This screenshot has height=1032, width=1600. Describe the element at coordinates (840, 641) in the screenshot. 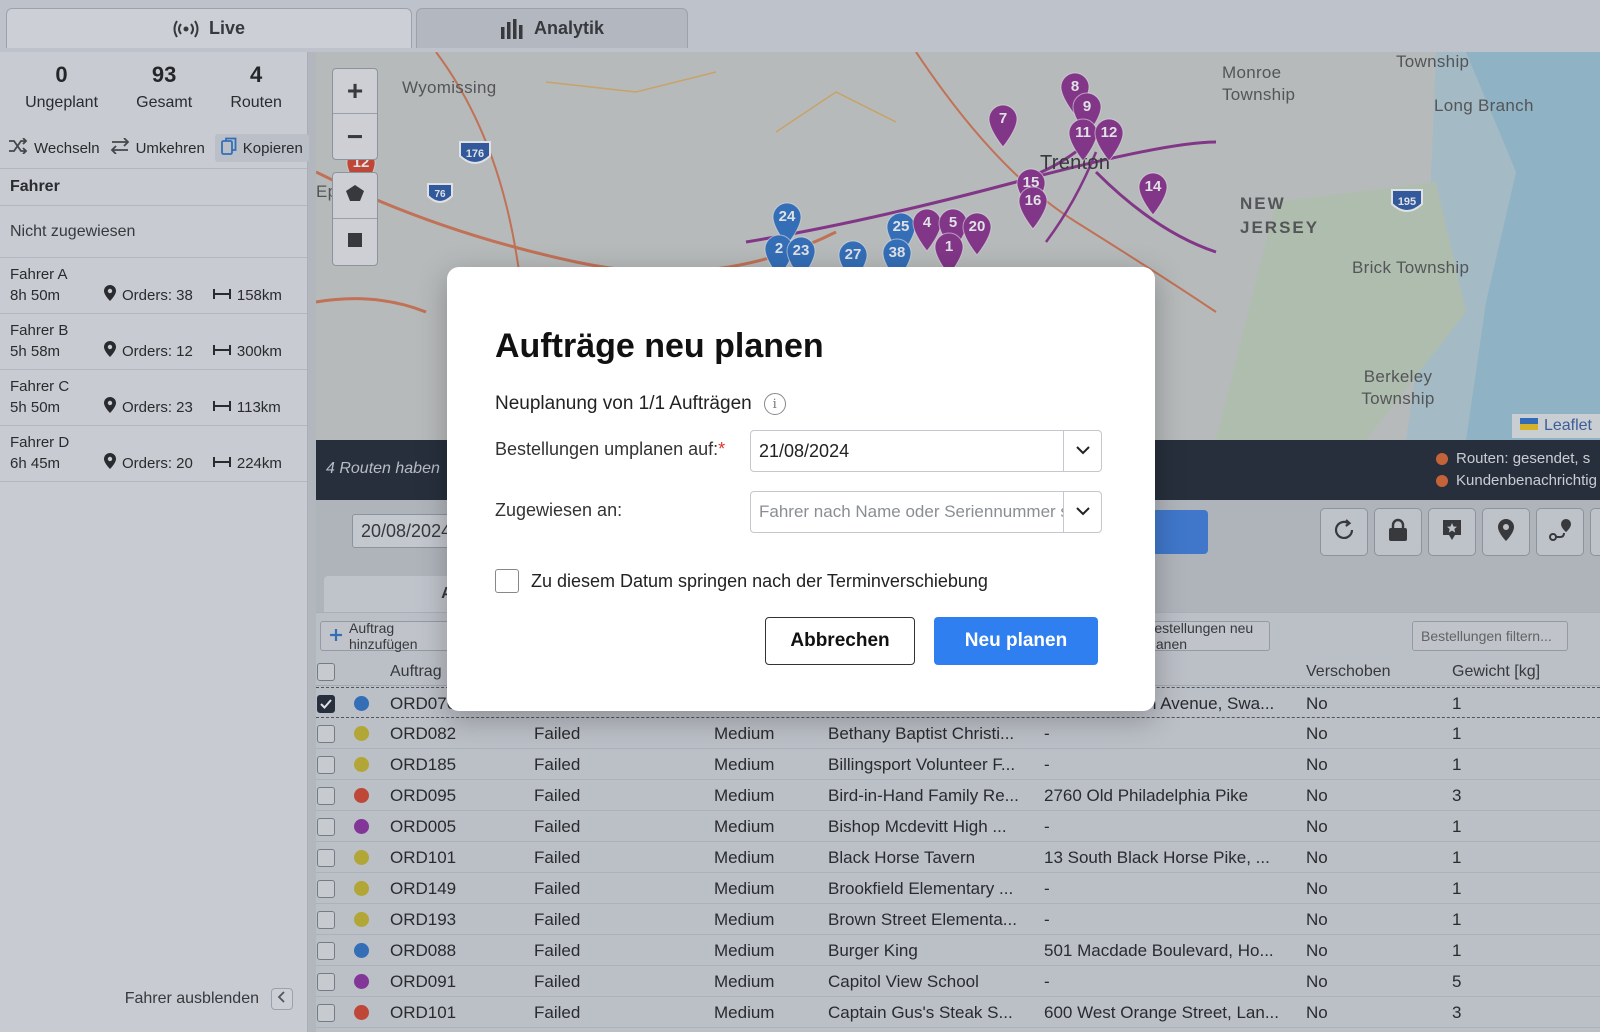

I see `cancel-button: Abbrechen` at that location.